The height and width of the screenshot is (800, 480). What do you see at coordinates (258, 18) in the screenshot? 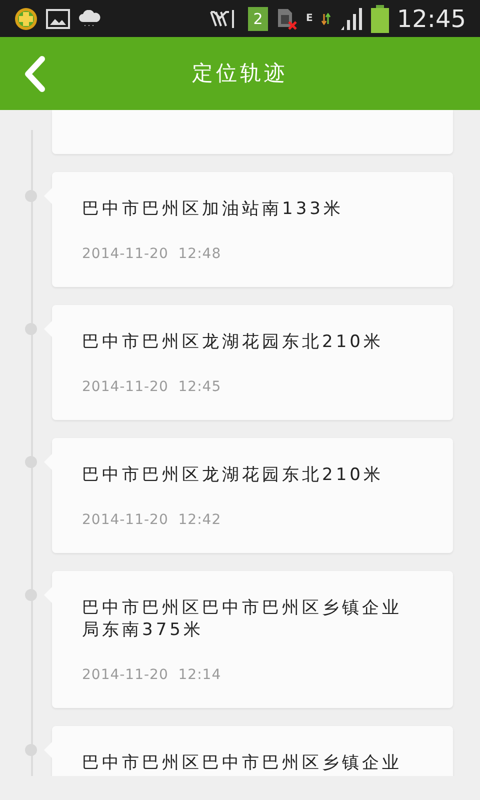
I see `sim-slot-badge: 2` at bounding box center [258, 18].